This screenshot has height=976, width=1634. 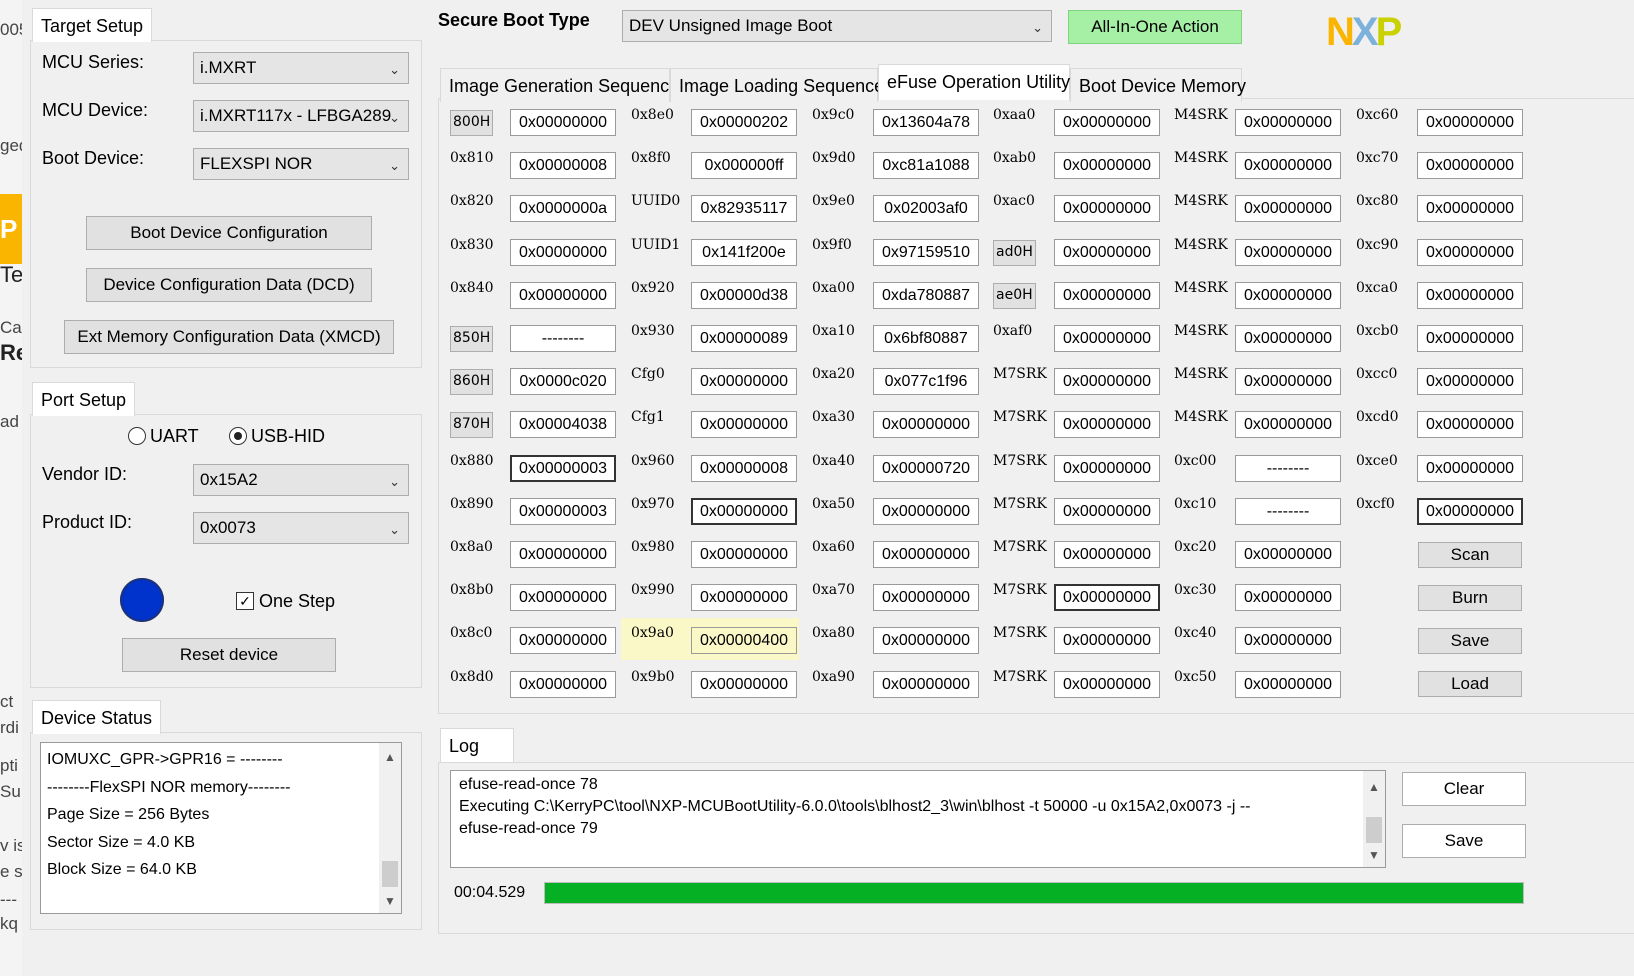 I want to click on tab-efuse-operation-utility: eFuse Operation Utility, so click(x=974, y=82).